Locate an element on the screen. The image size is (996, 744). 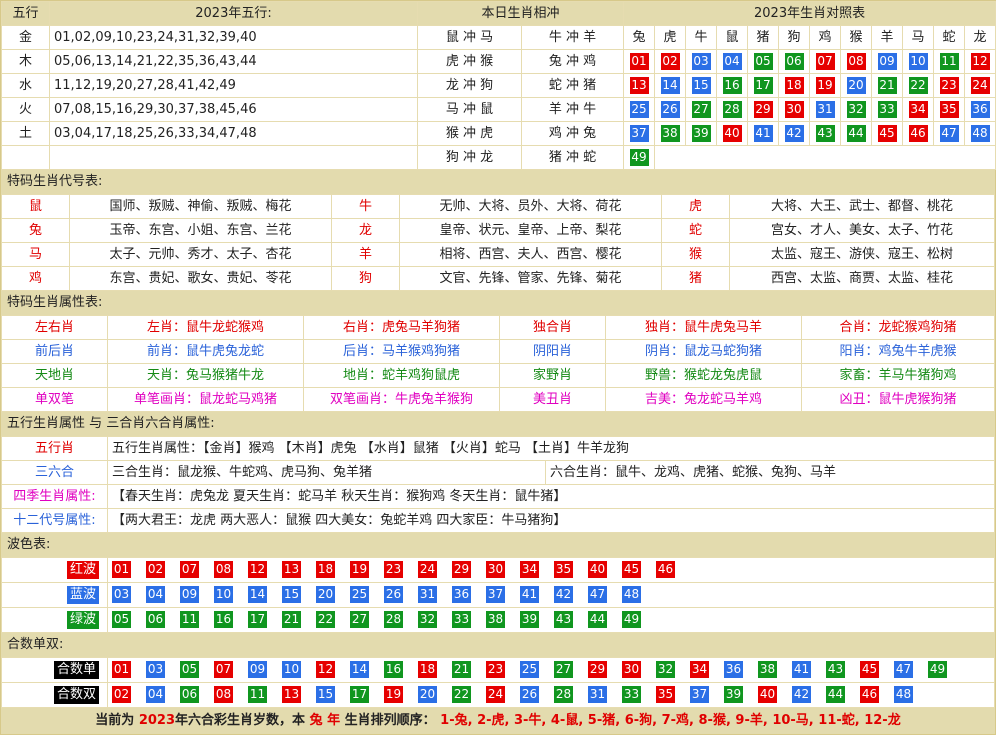
parity-label: 合数双 is located at coordinates (76, 695).